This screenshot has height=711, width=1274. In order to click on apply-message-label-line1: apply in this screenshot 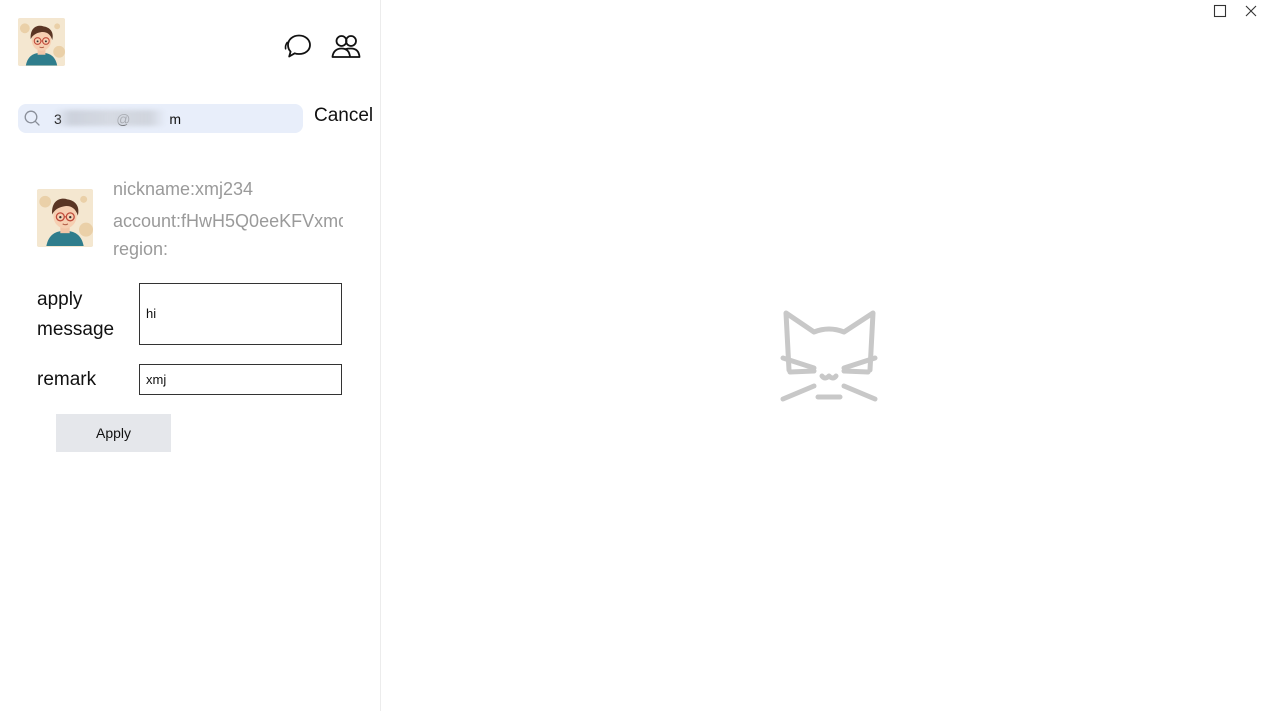, I will do `click(60, 299)`.